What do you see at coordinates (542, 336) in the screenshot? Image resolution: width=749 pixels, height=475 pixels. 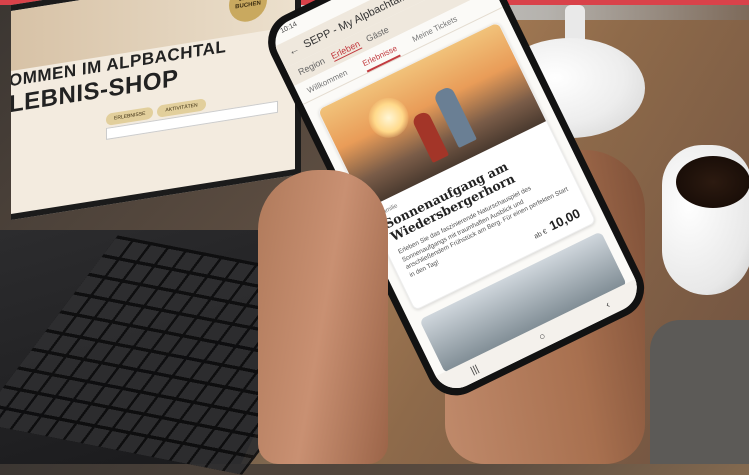 I see `home-icon: ○` at bounding box center [542, 336].